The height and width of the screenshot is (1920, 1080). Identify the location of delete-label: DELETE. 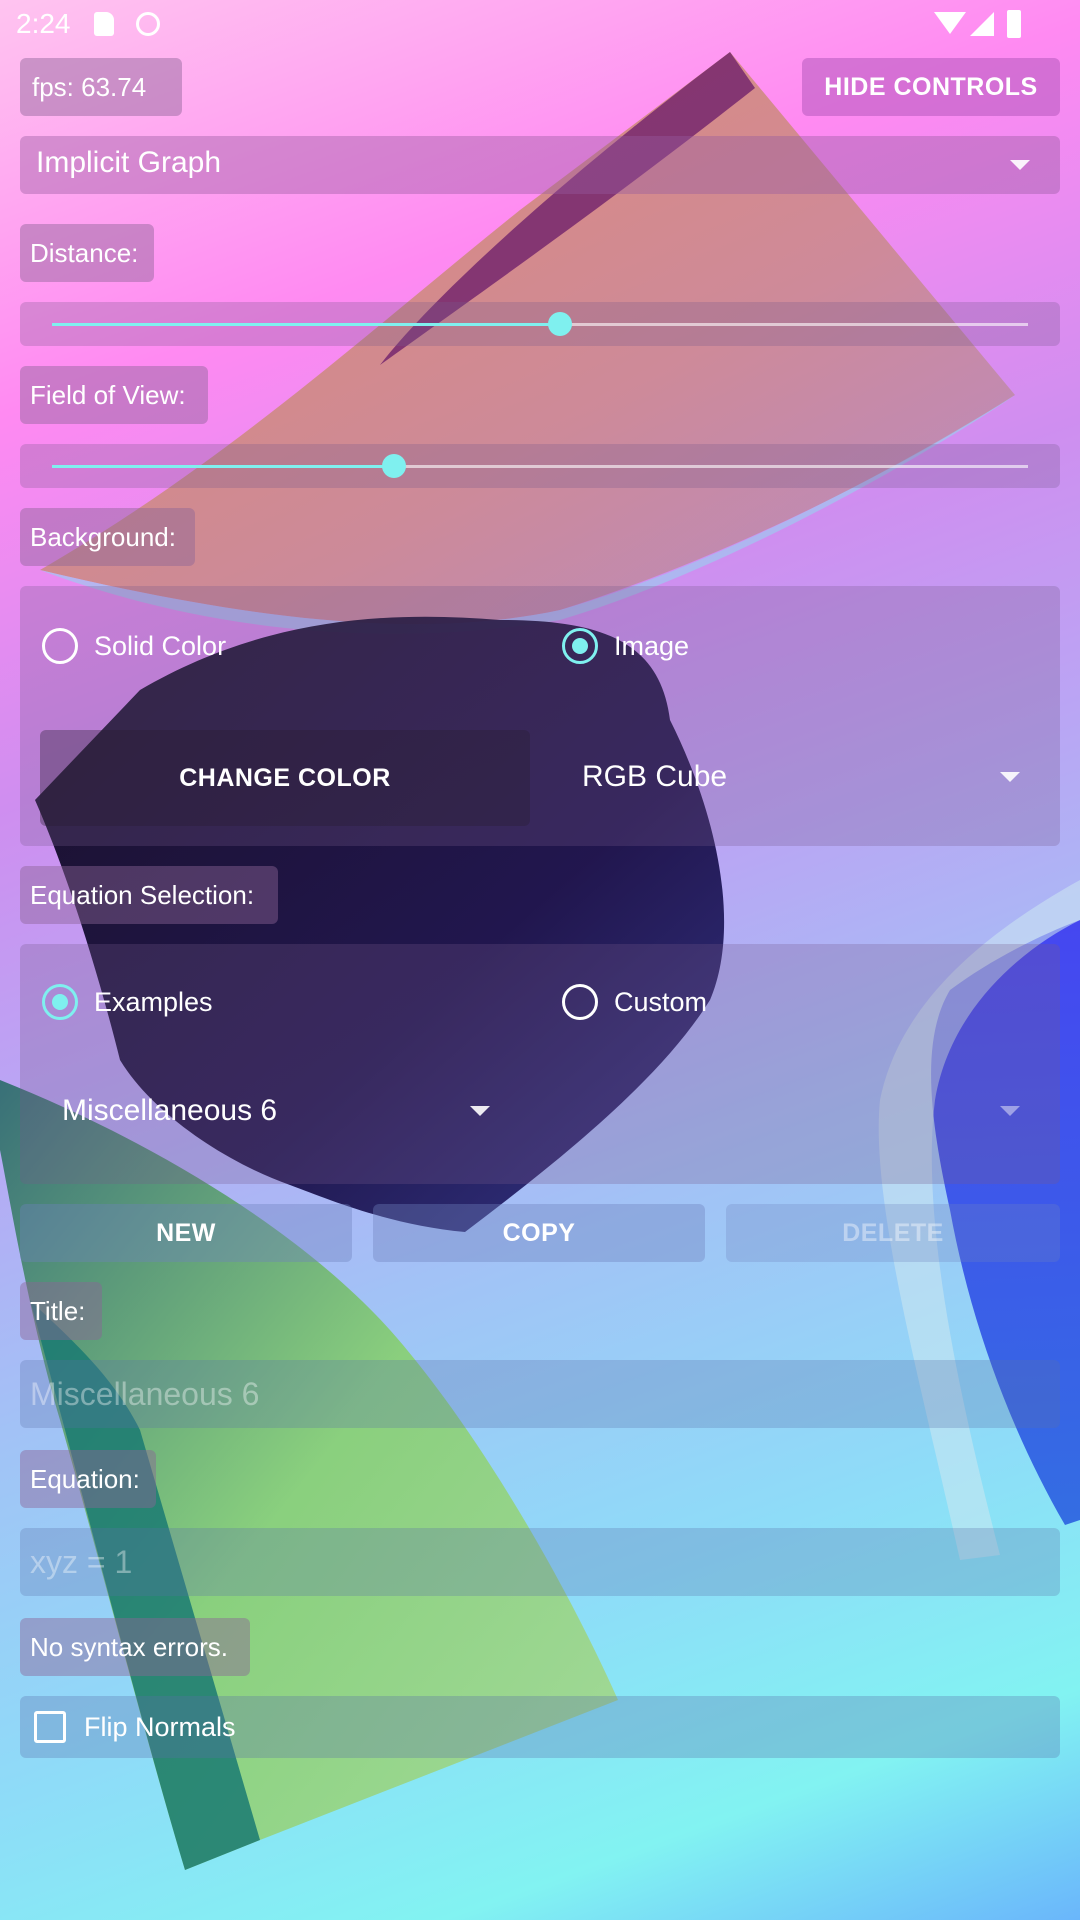
(893, 1232).